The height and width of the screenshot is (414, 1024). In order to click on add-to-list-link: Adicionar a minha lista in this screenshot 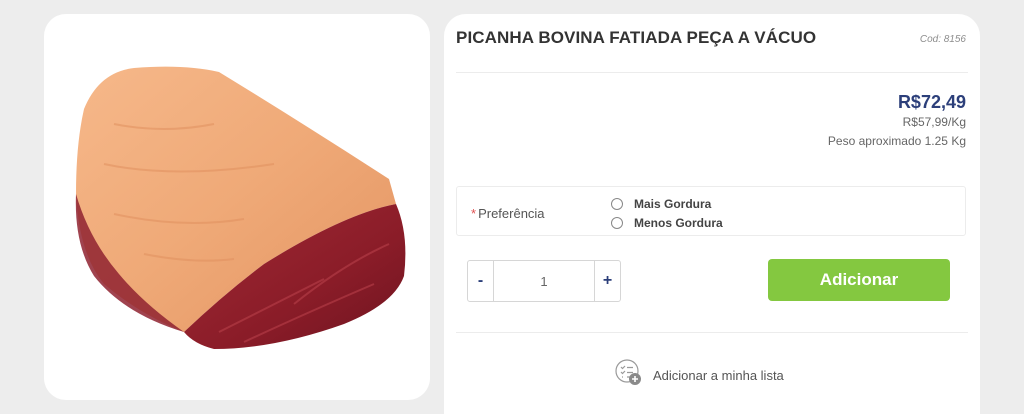, I will do `click(699, 375)`.